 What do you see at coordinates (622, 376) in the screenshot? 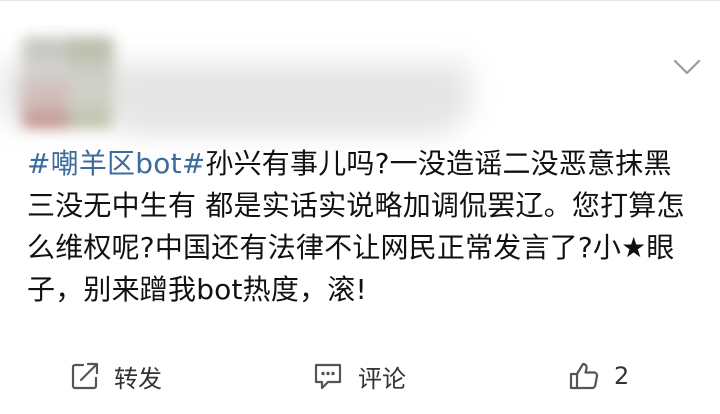
I see `like-count: 2` at bounding box center [622, 376].